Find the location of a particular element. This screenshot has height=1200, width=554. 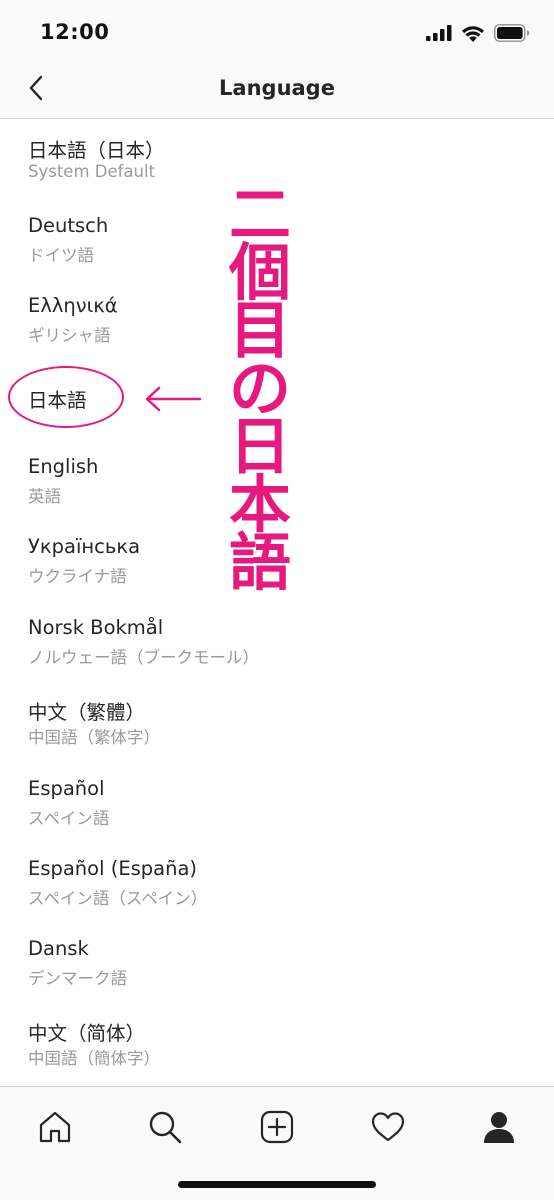

heart-icon is located at coordinates (388, 1127).